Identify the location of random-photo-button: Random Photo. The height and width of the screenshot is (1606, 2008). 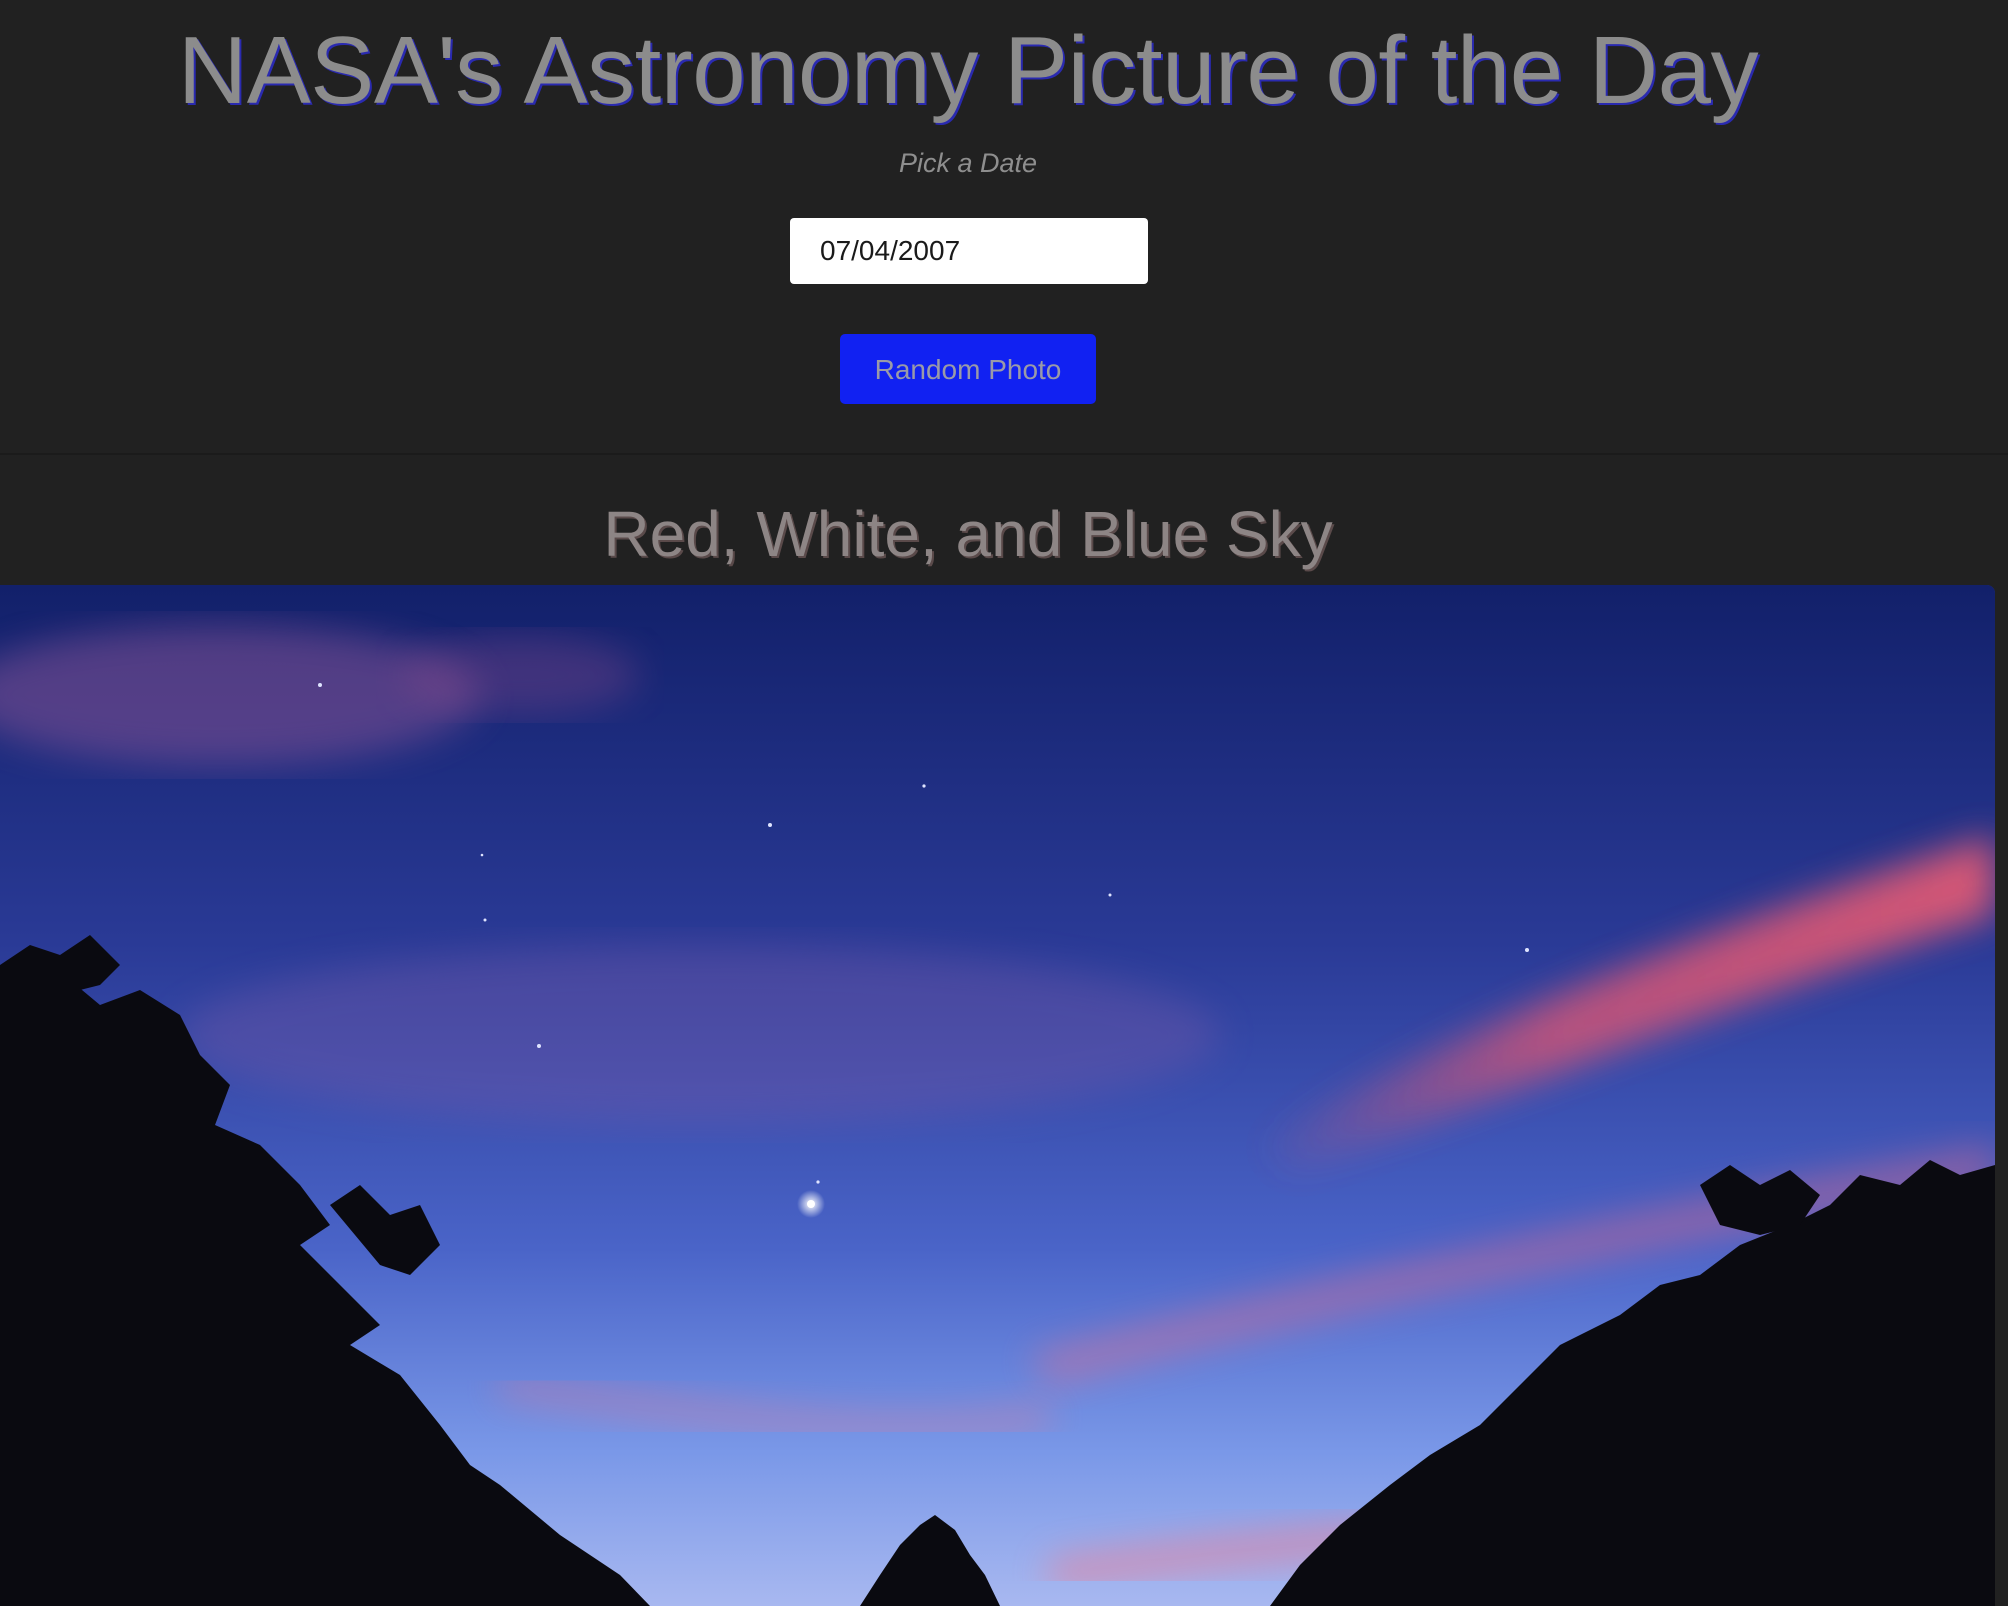
(968, 369).